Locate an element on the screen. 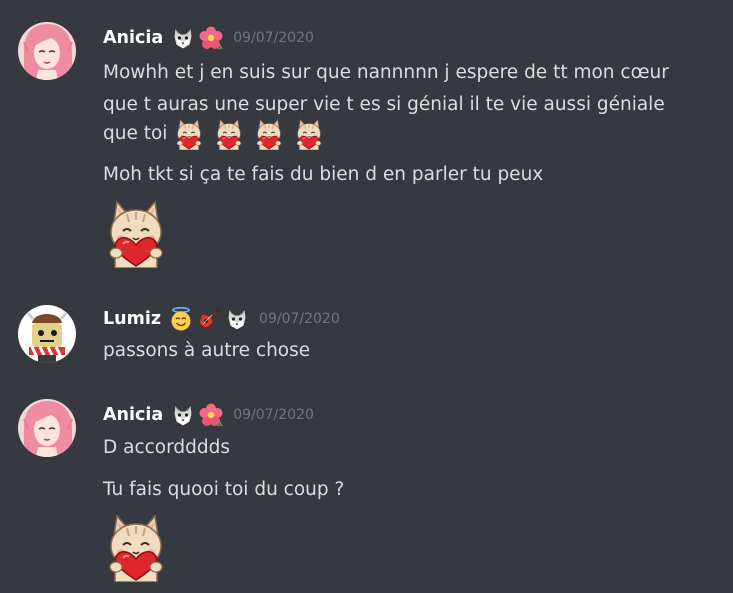 This screenshot has height=593, width=733. message-text: passons à autre chose is located at coordinates (207, 350).